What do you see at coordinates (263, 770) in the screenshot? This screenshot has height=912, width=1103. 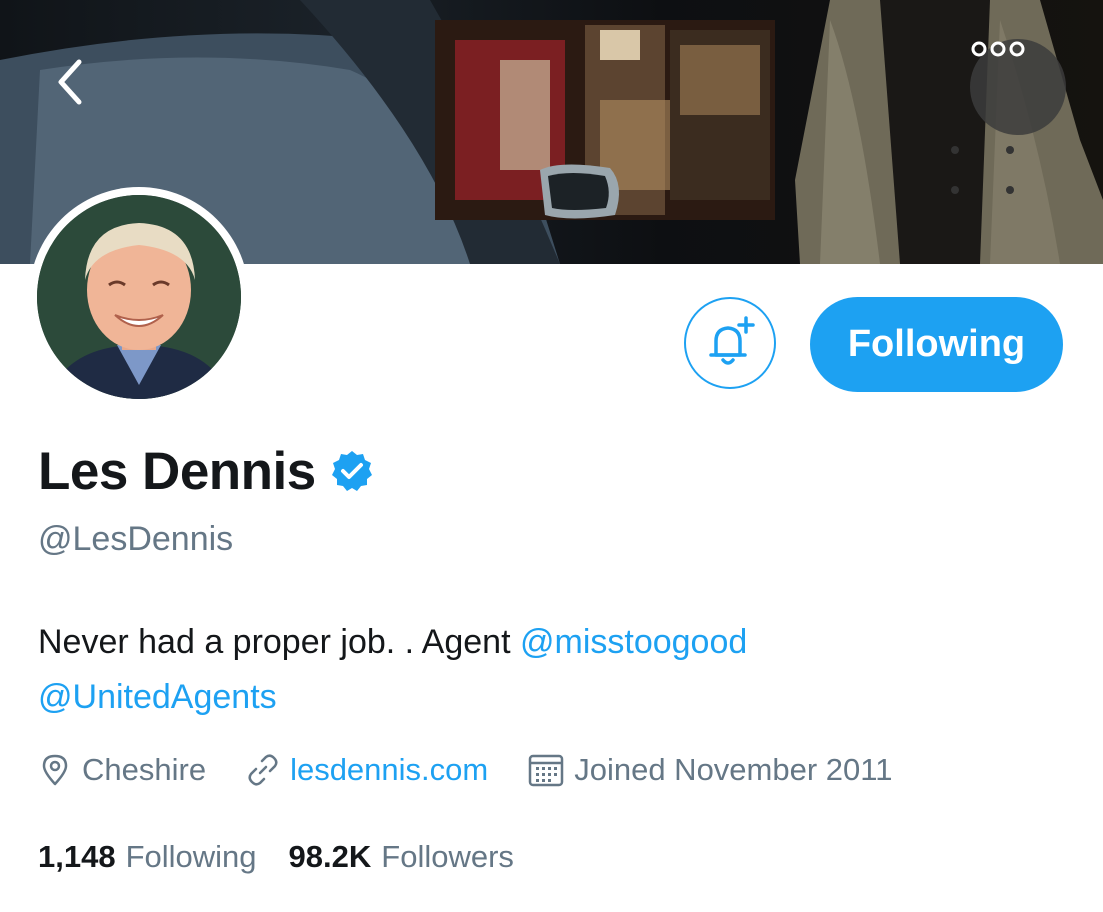 I see `link-icon` at bounding box center [263, 770].